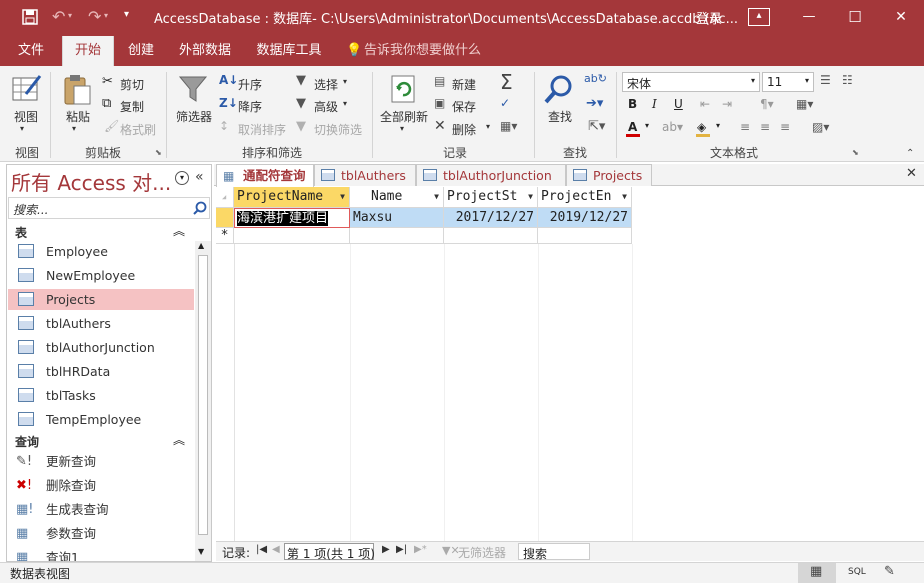  What do you see at coordinates (585, 218) in the screenshot?
I see `cell-projectend: 2019/12/27` at bounding box center [585, 218].